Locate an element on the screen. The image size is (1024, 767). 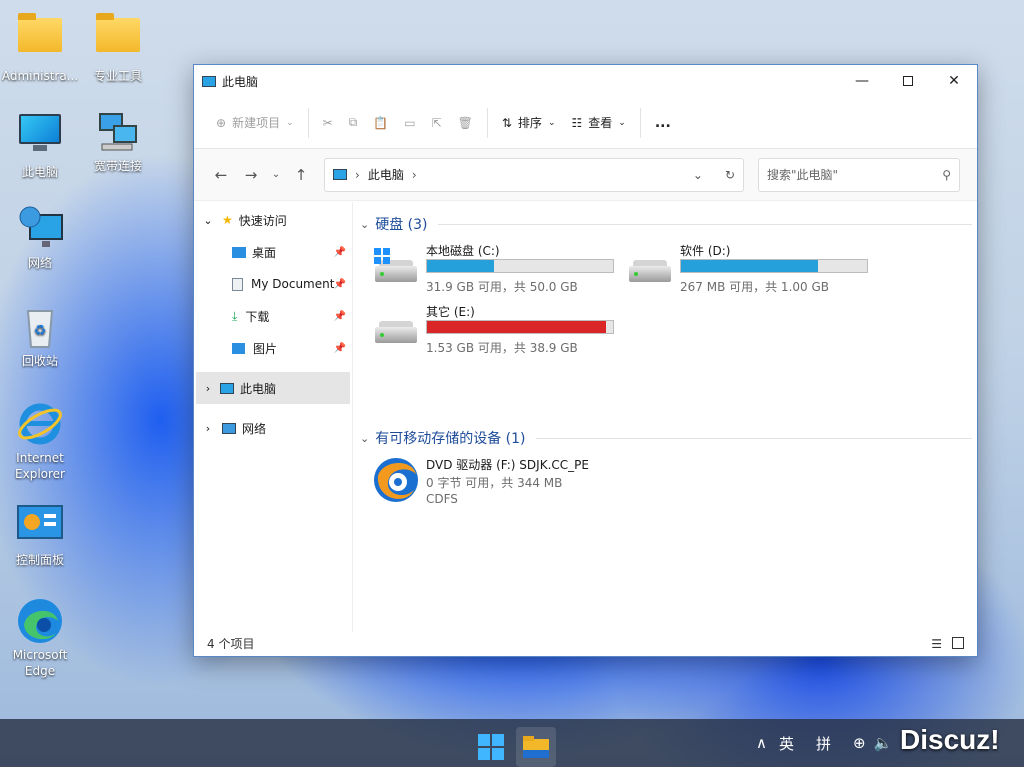
system-tray: ∧ 英 拼 ⊕ 🔈 is located at coordinates (824, 743).